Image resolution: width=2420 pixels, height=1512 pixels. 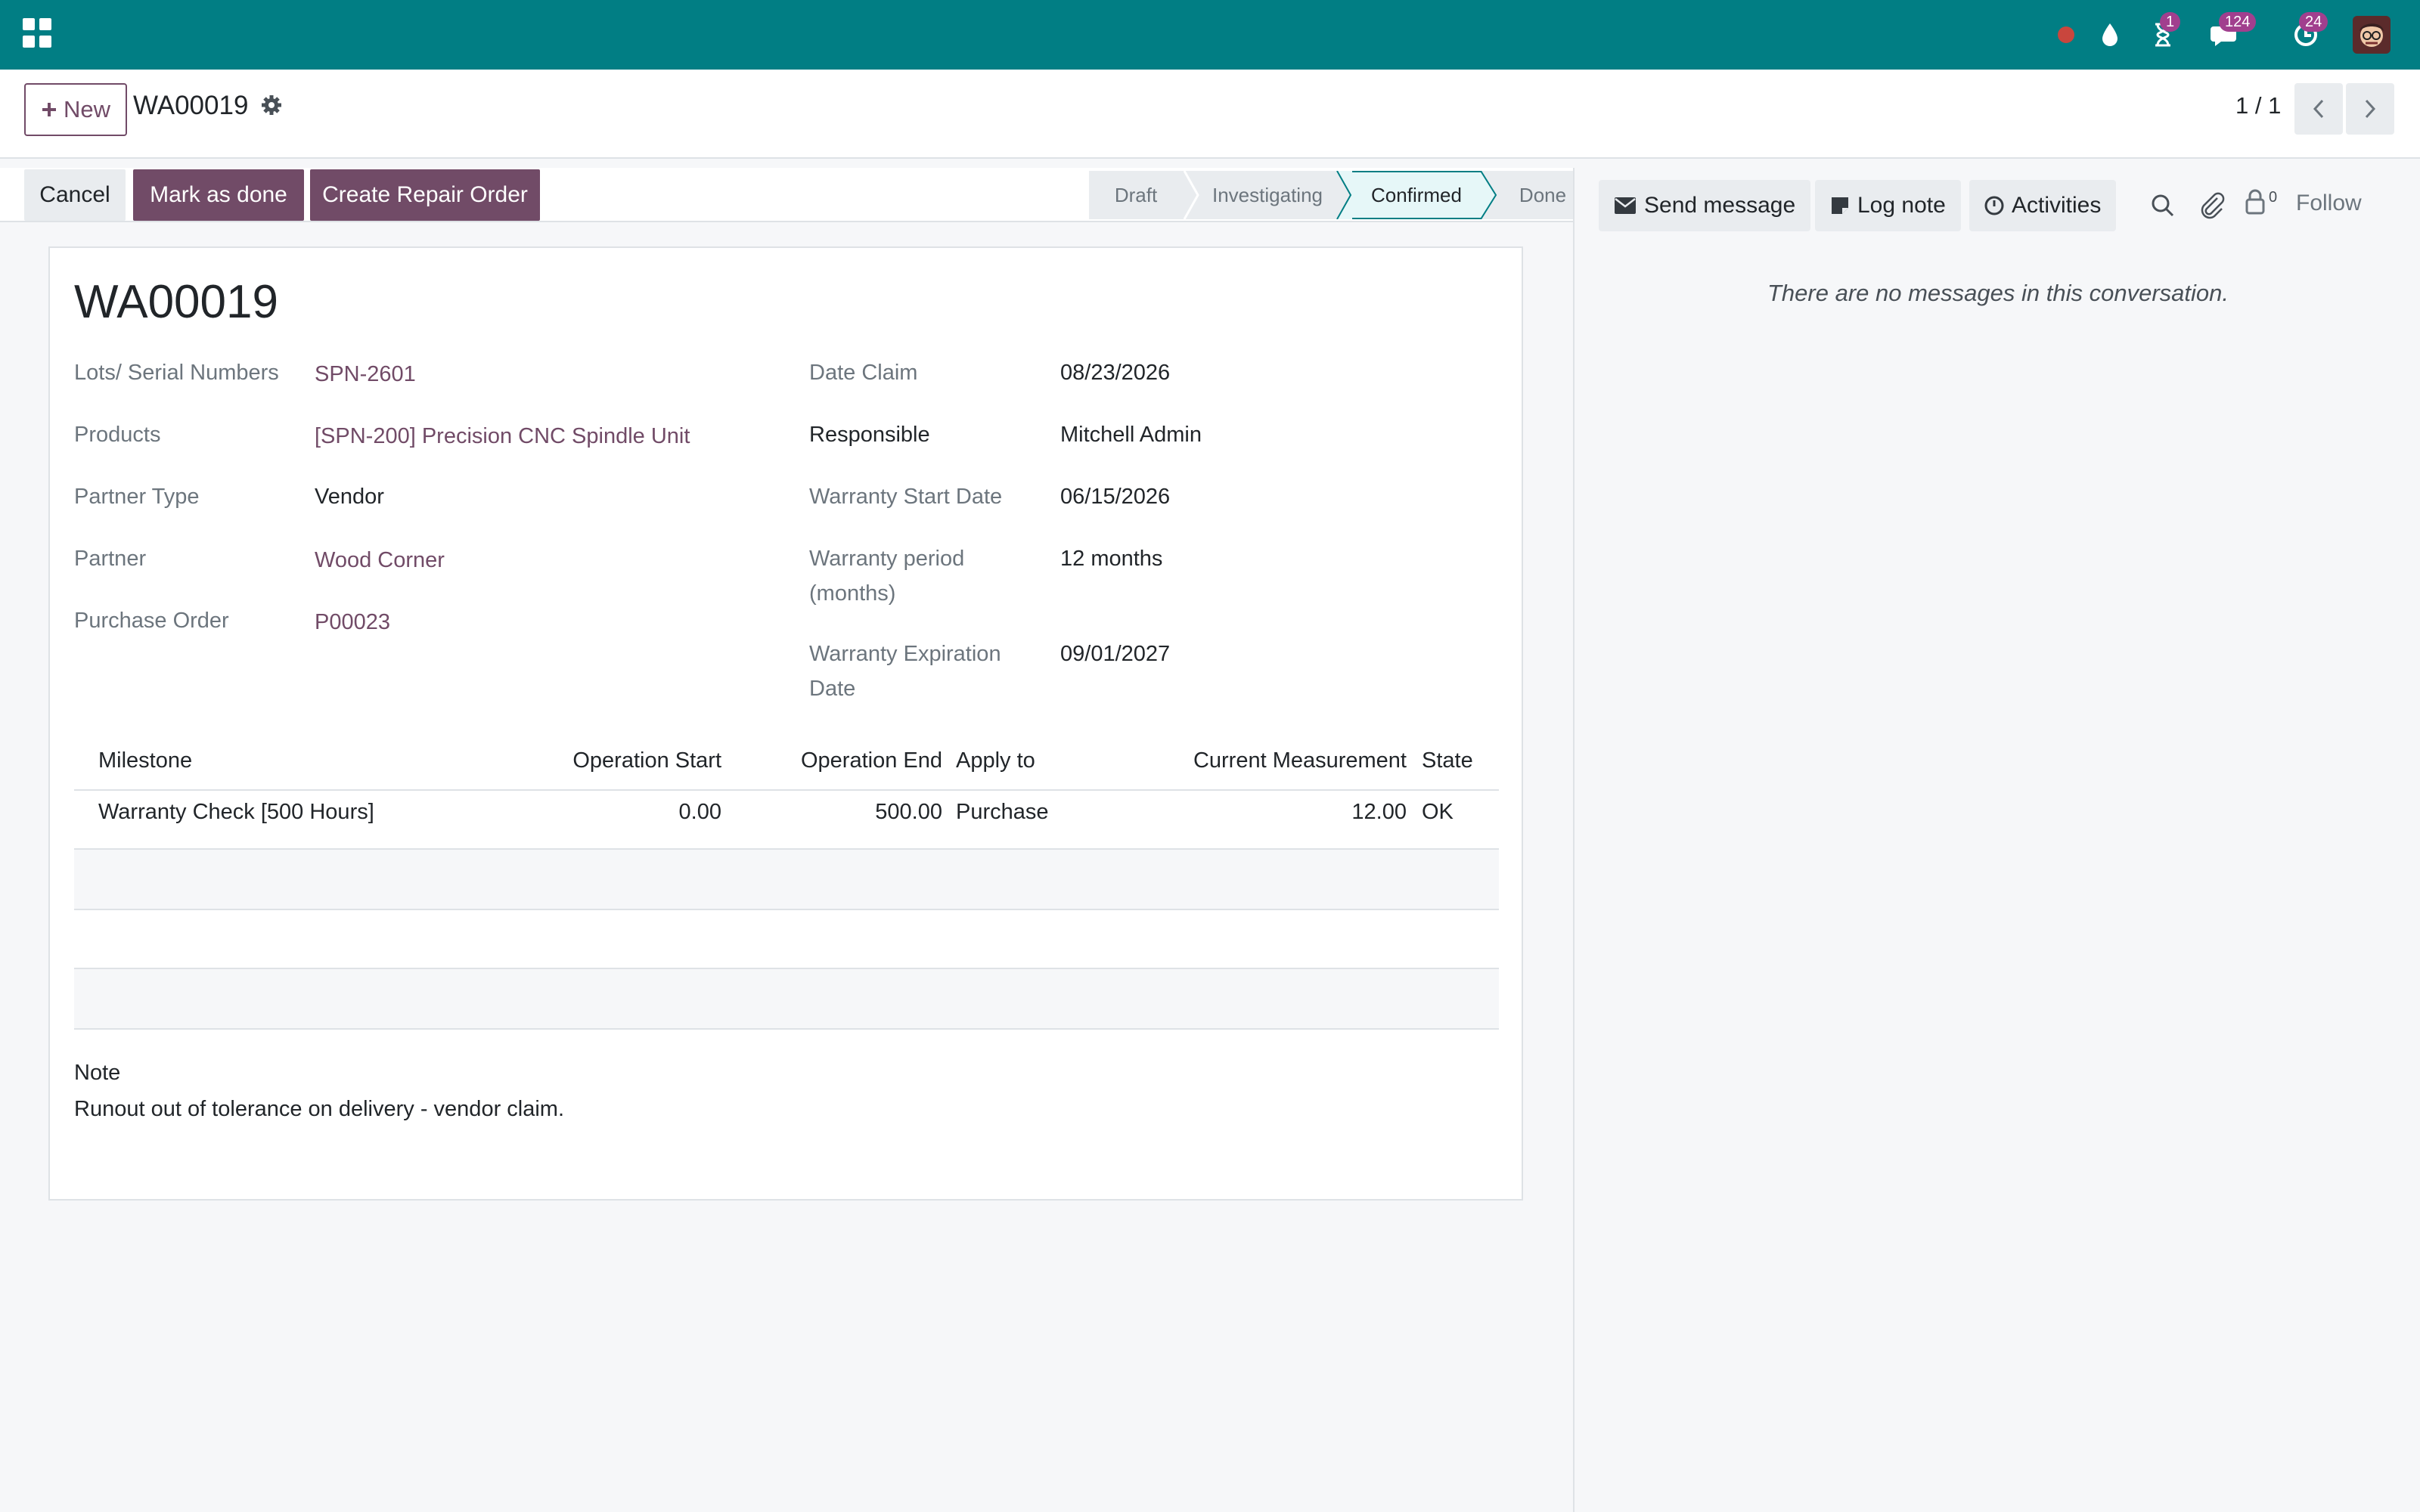 What do you see at coordinates (110, 559) in the screenshot?
I see `field-label-partner: Partner` at bounding box center [110, 559].